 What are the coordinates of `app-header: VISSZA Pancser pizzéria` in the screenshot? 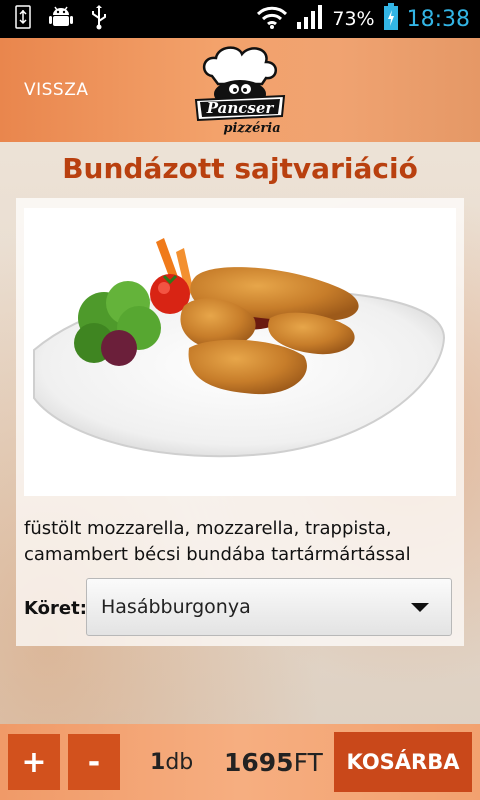 It's located at (240, 90).